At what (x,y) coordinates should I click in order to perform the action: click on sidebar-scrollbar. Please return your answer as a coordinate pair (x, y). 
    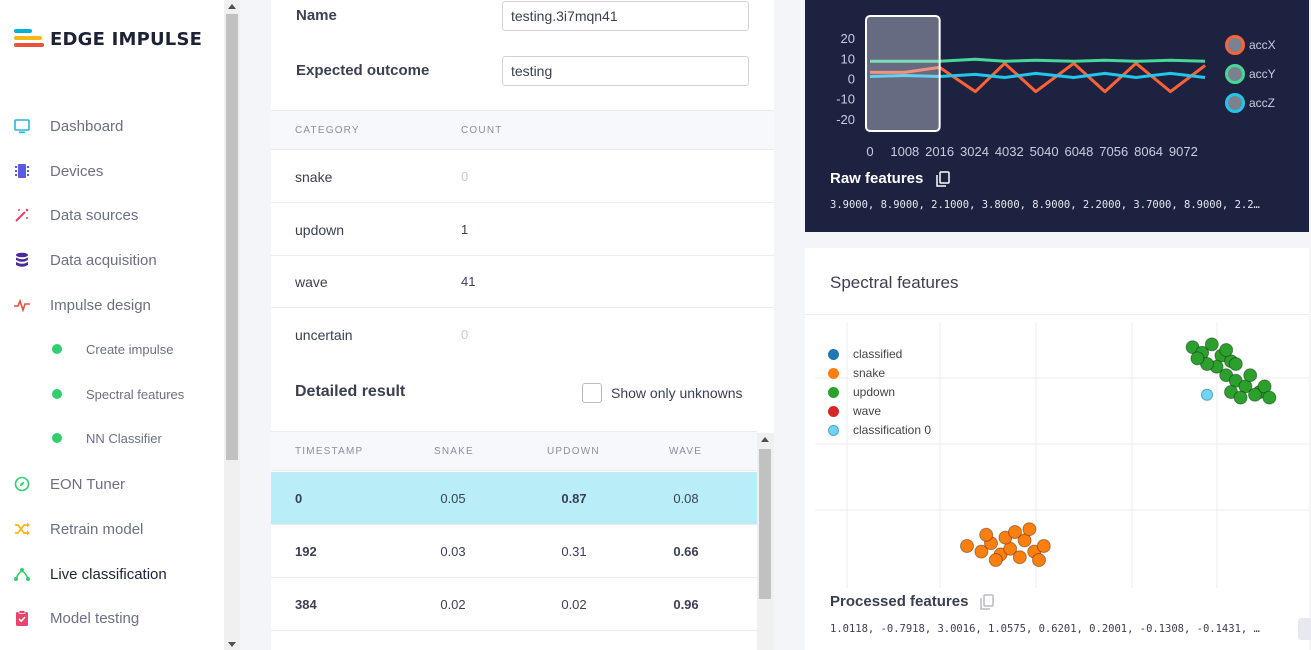
    Looking at the image, I should click on (232, 325).